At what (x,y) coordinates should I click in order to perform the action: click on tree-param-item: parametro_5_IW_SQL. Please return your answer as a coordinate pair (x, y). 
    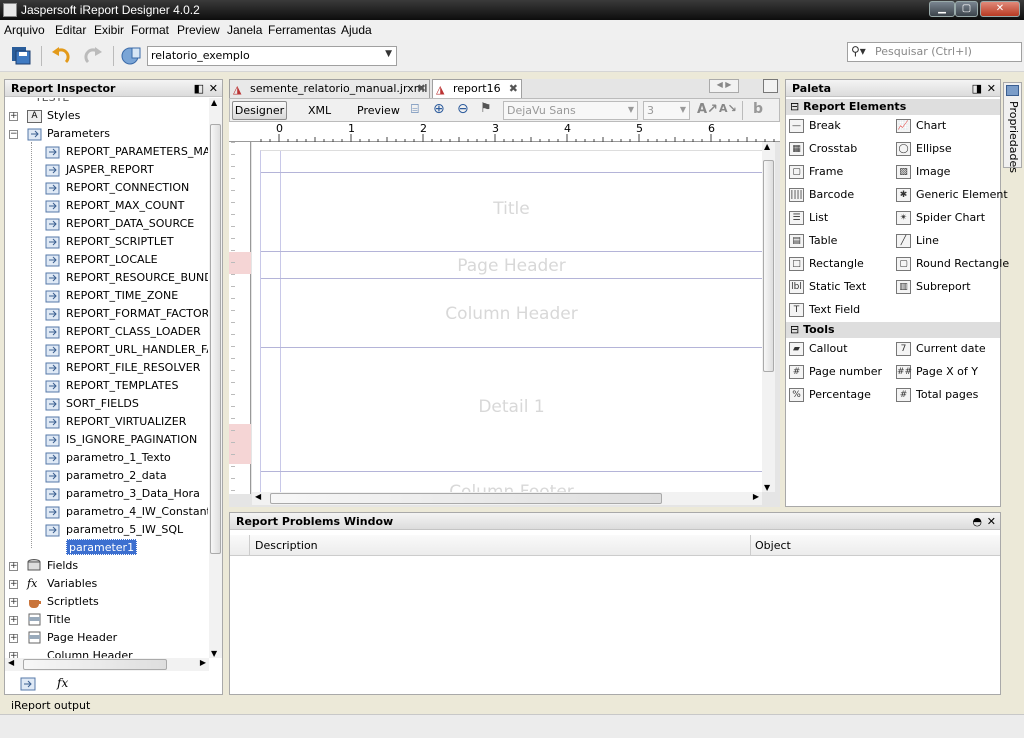
    Looking at the image, I should click on (124, 530).